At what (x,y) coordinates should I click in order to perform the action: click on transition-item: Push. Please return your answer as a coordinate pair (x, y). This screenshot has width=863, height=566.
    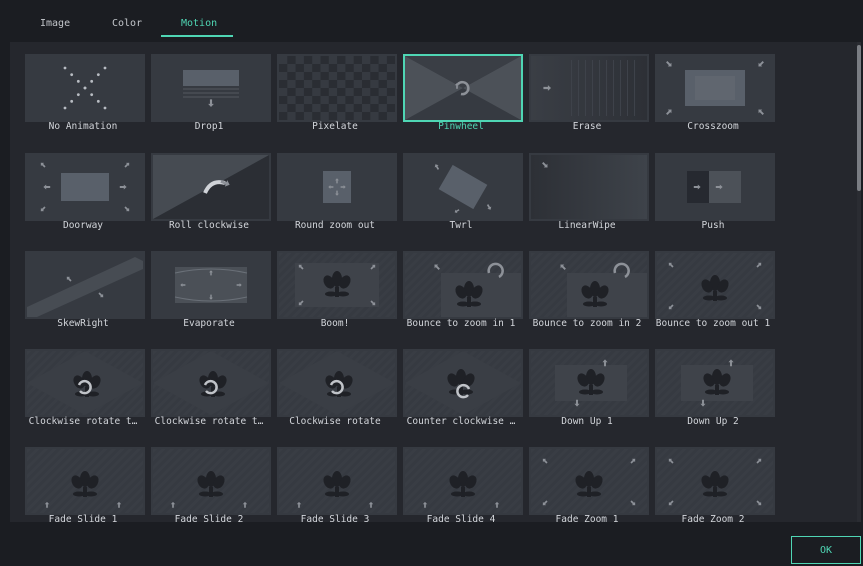
    Looking at the image, I should click on (715, 196).